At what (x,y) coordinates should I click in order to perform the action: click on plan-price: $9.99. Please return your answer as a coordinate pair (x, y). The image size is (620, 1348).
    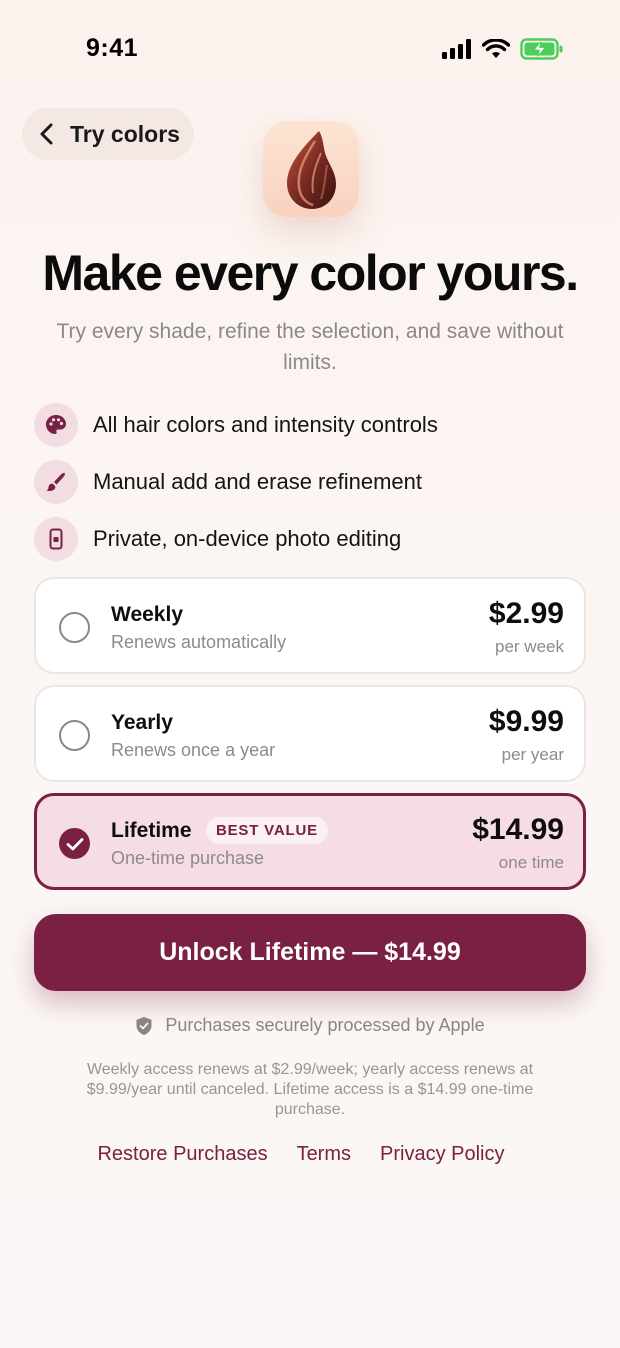
    Looking at the image, I should click on (526, 721).